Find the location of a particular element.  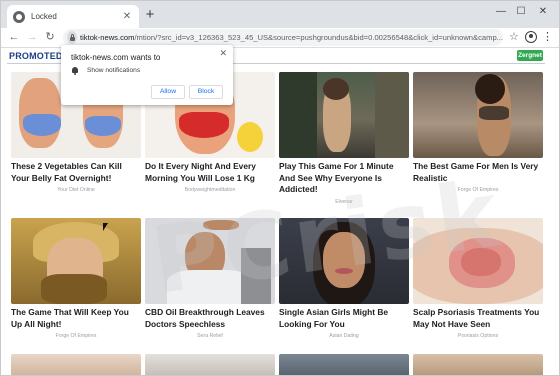

bell-icon is located at coordinates (75, 71).